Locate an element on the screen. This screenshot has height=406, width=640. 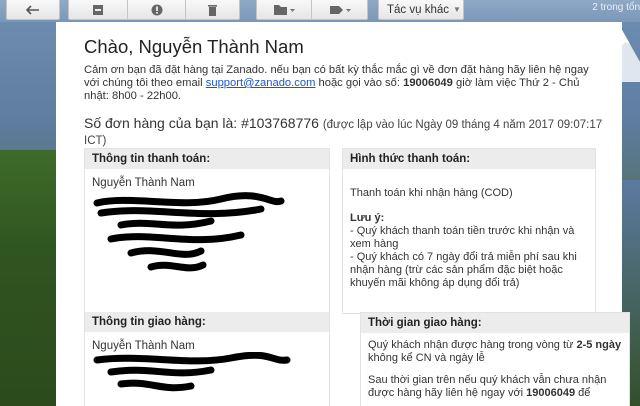
payment-method-heading: Hình thức thanh toán: is located at coordinates (469, 159).